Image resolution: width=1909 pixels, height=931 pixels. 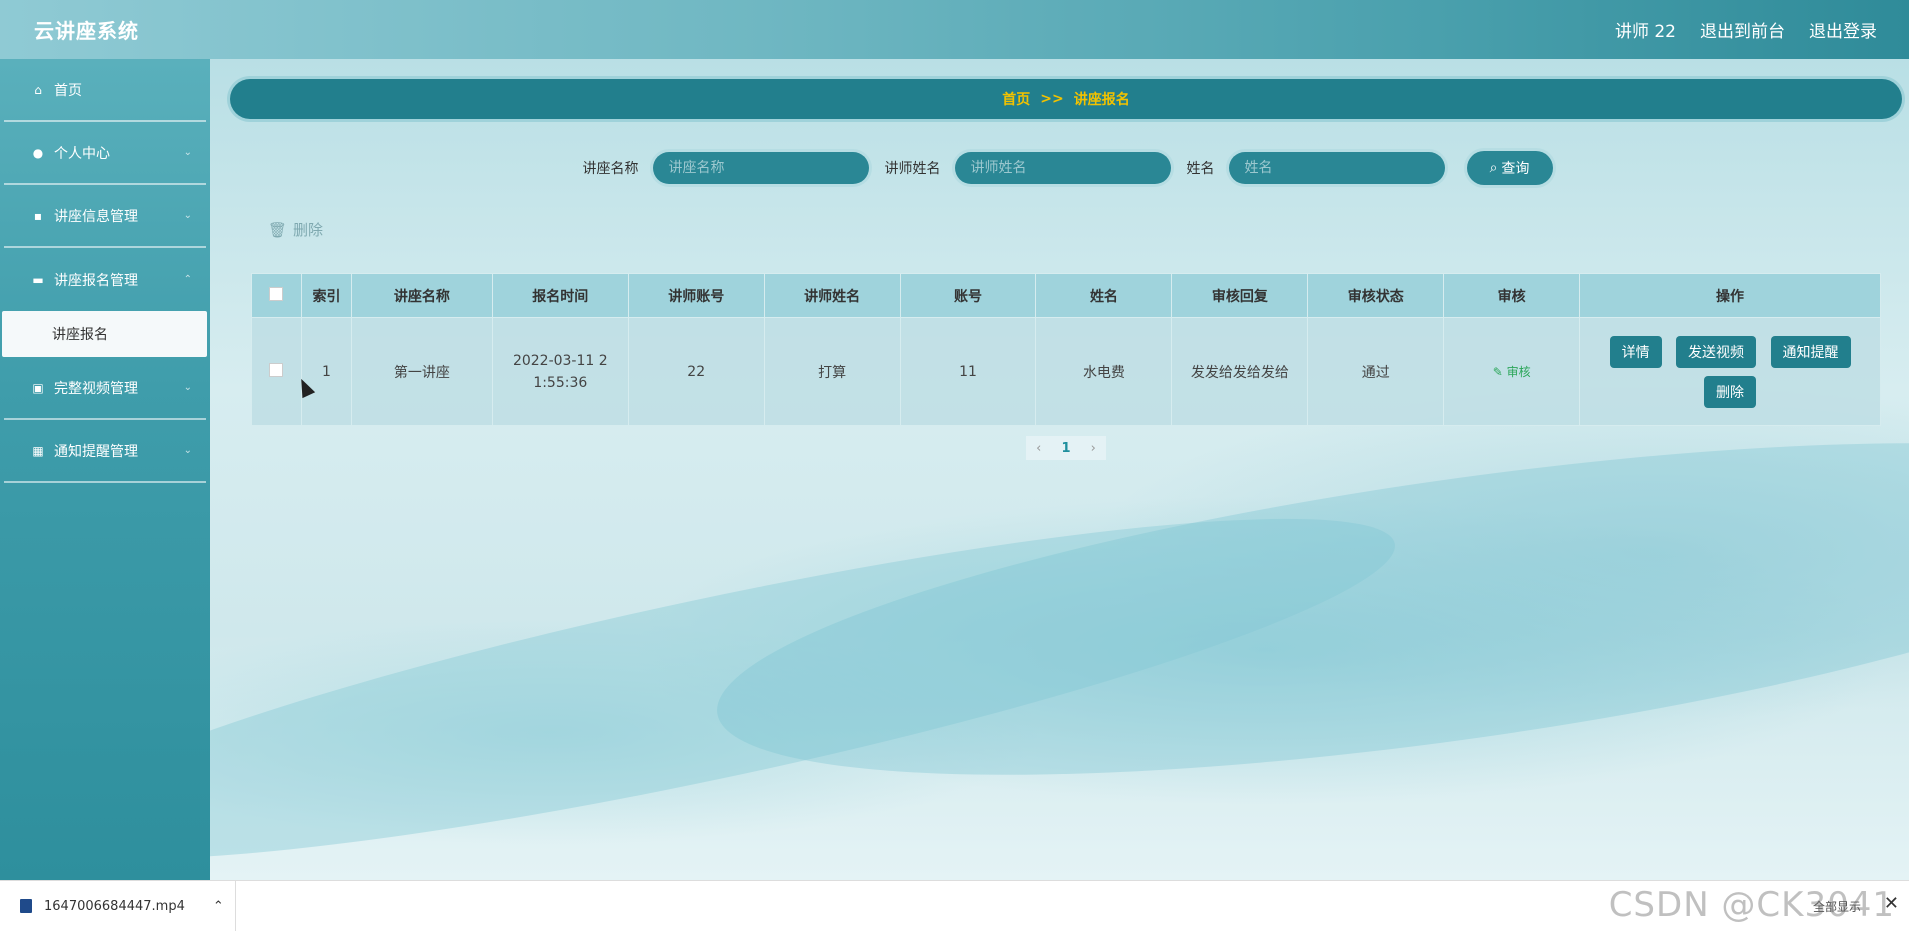 I want to click on column-header: 索引, so click(x=326, y=295).